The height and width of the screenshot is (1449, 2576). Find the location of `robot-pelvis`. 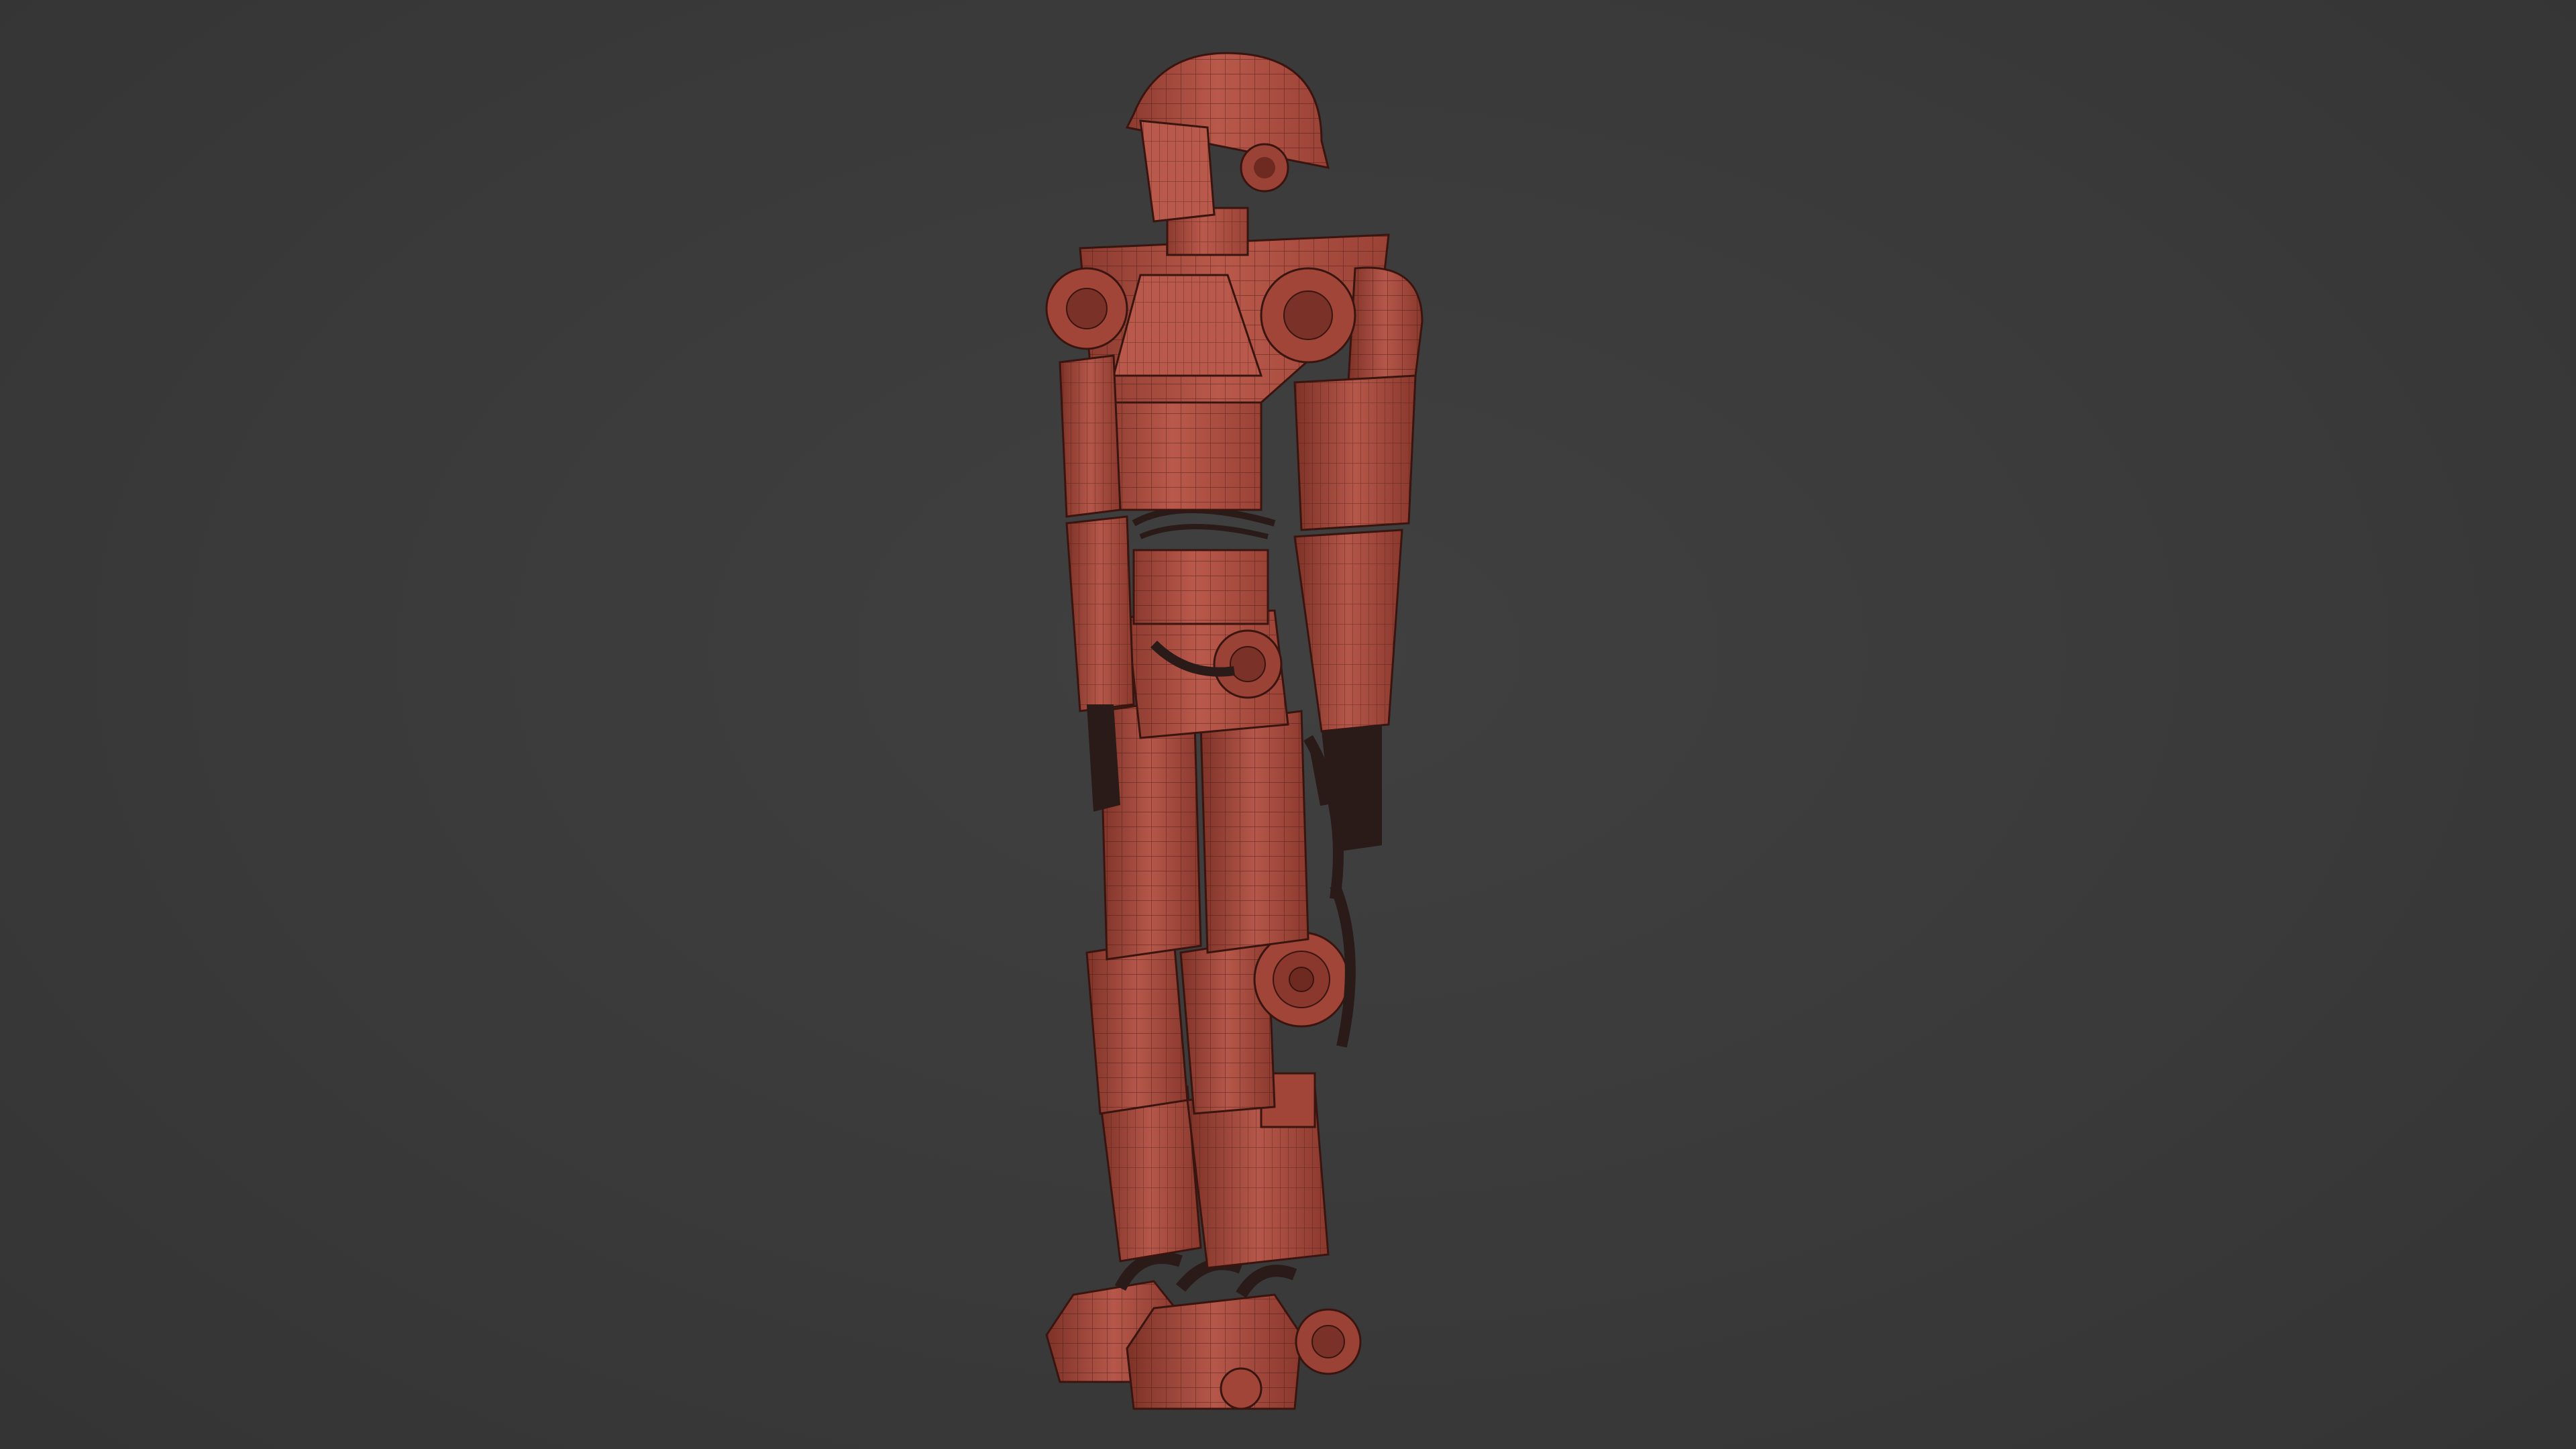

robot-pelvis is located at coordinates (1207, 674).